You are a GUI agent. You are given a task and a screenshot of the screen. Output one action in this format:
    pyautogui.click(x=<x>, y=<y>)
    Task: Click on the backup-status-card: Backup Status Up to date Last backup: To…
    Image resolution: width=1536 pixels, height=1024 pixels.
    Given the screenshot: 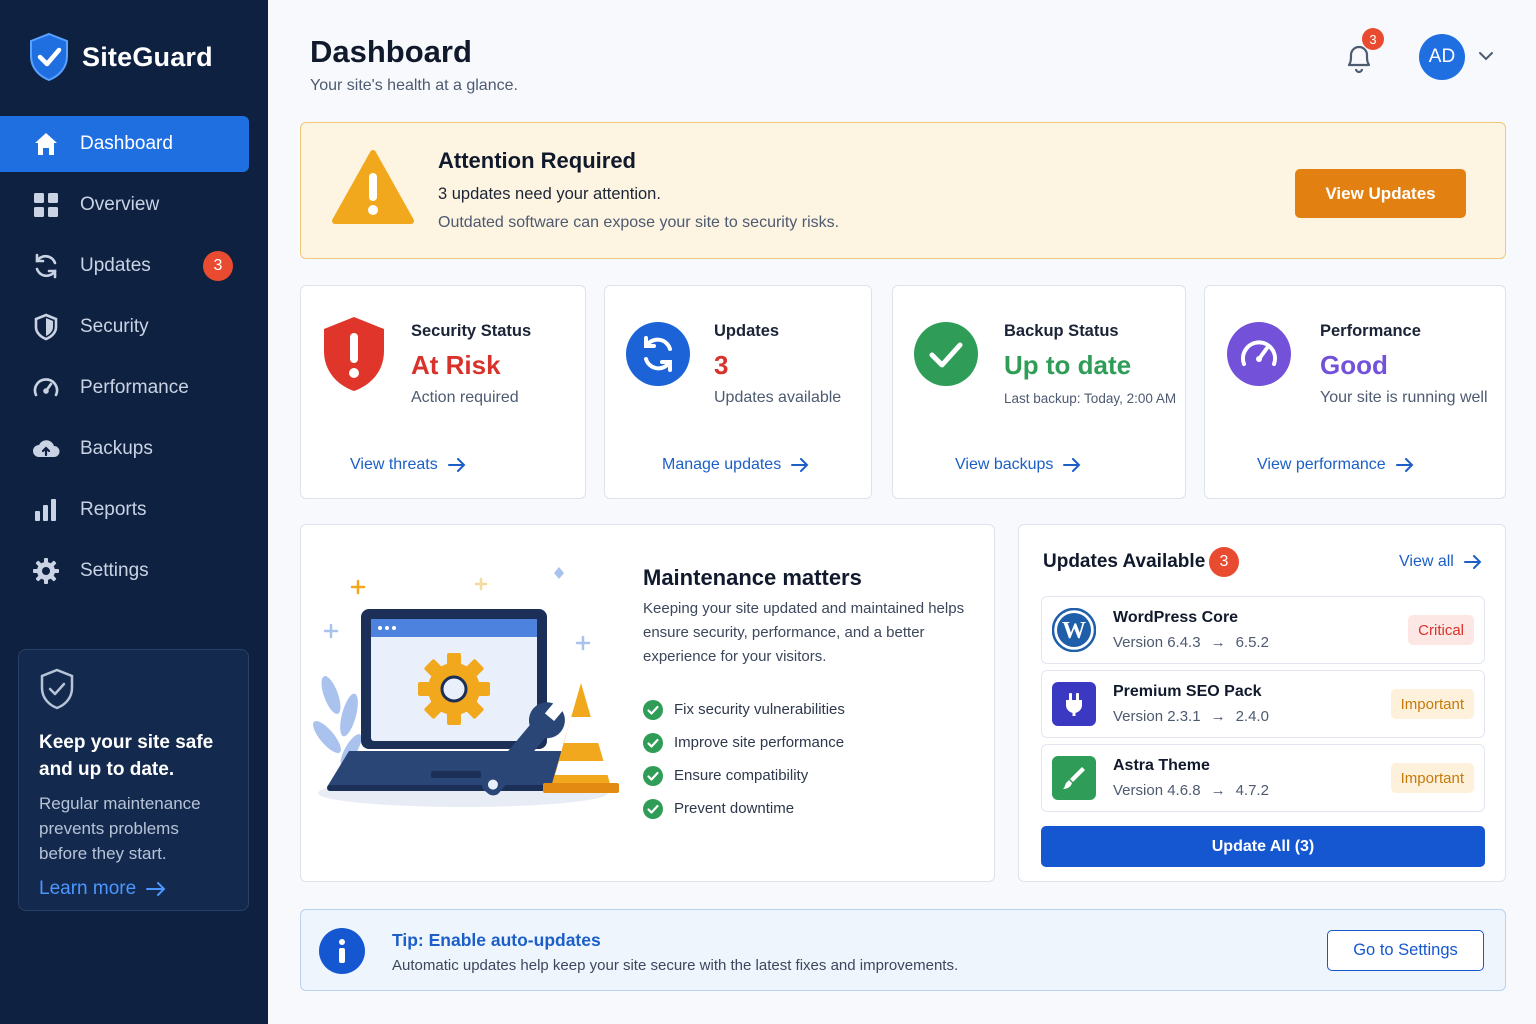 What is the action you would take?
    pyautogui.click(x=1039, y=392)
    